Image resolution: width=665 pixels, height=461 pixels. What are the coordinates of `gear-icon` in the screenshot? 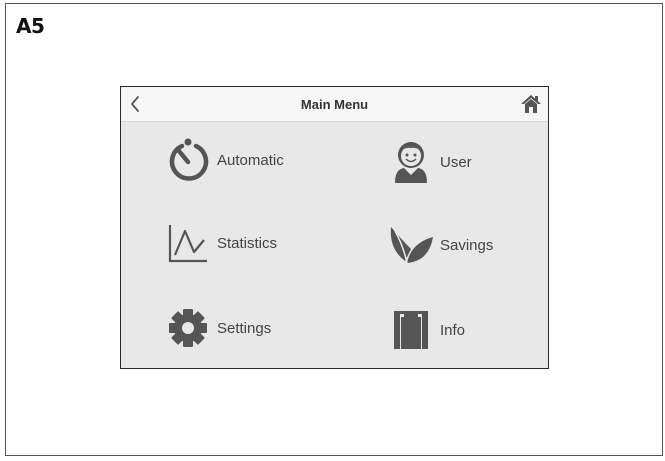 It's located at (188, 328).